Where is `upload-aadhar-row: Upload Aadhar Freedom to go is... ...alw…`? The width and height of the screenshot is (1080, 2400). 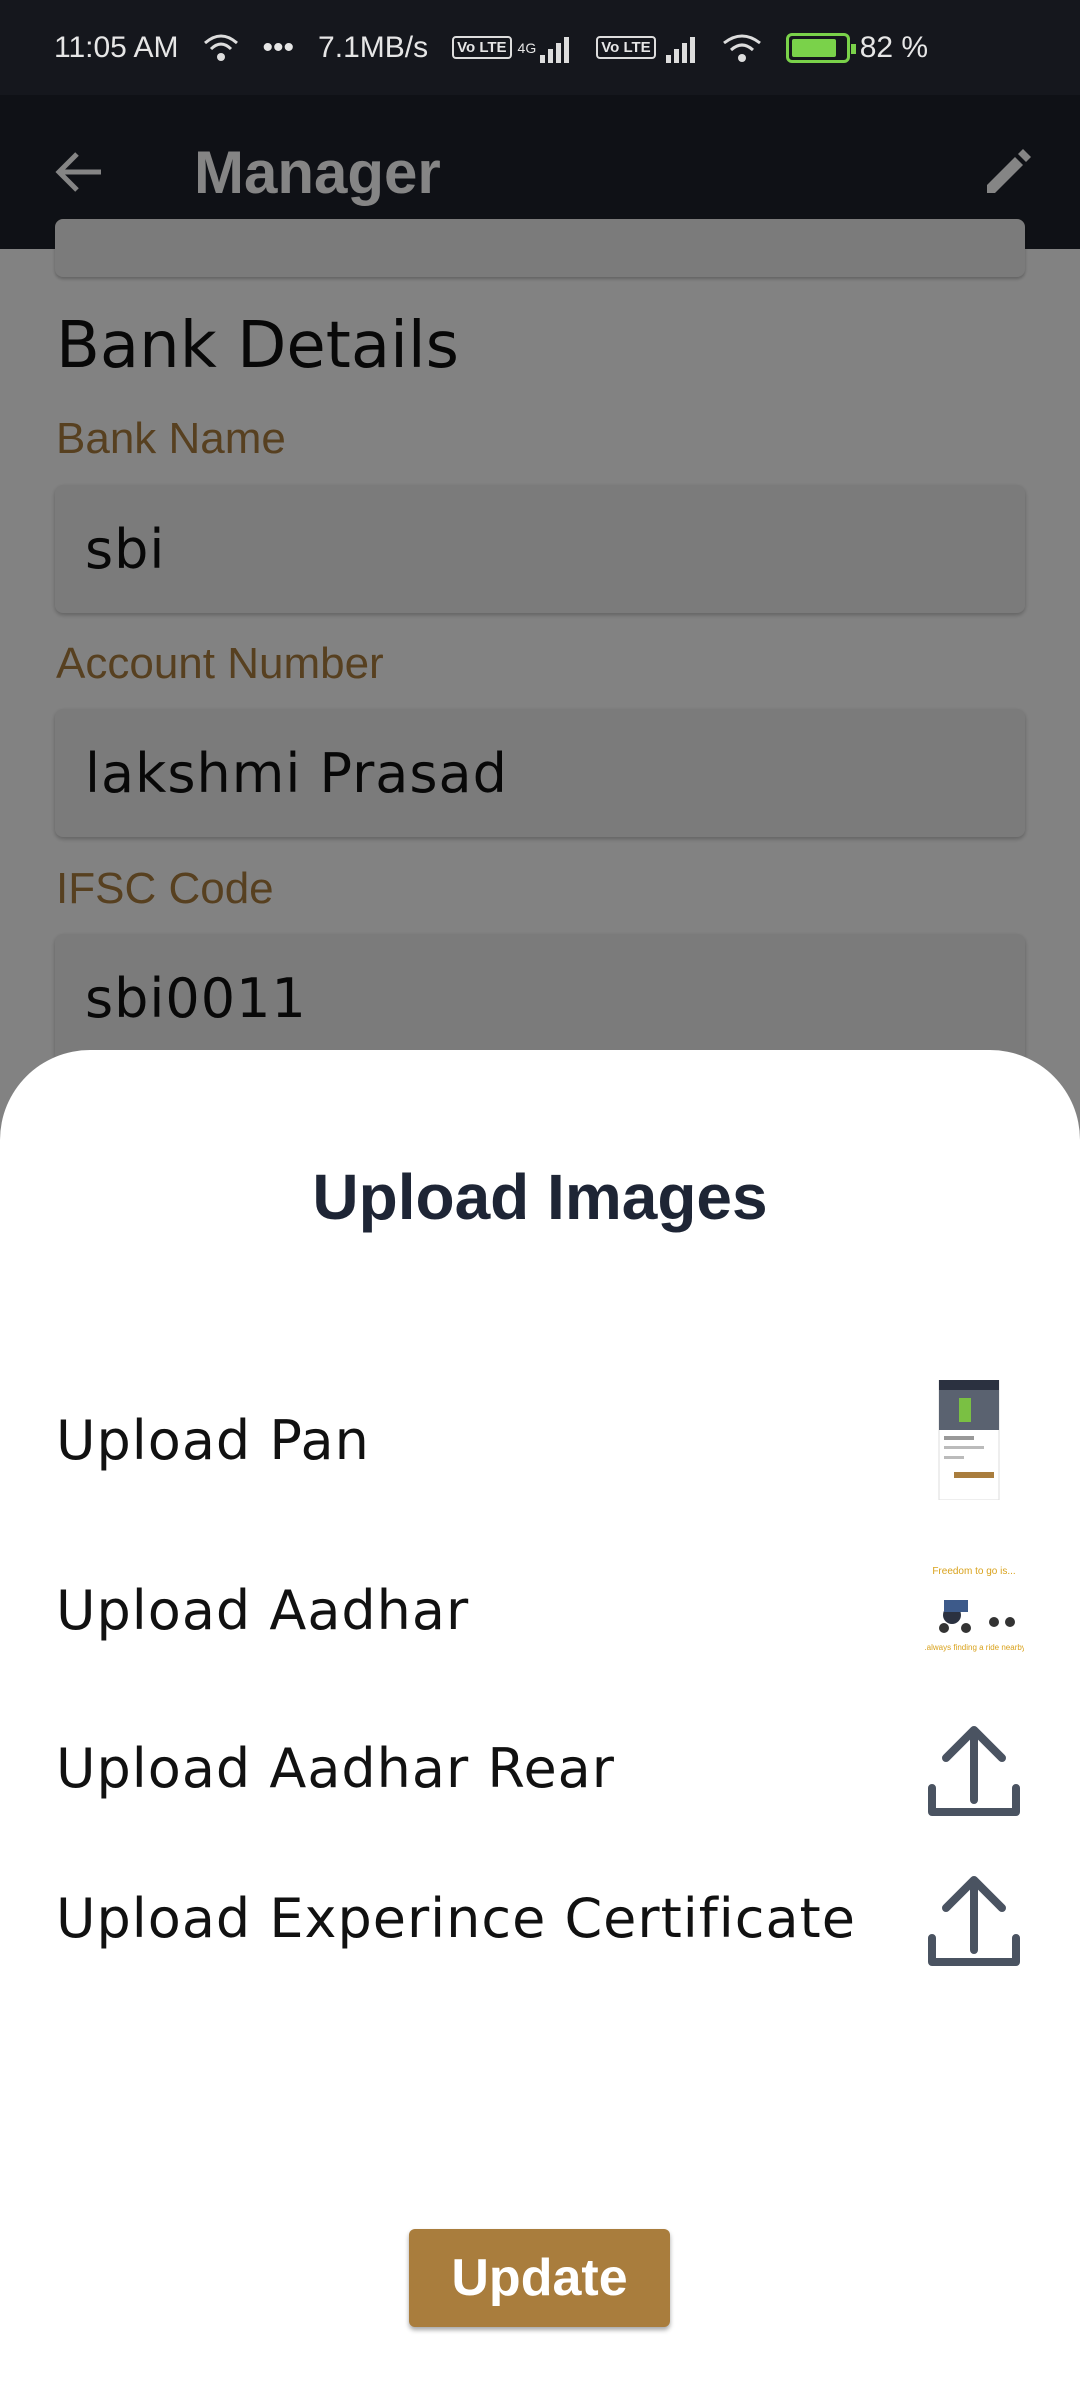
upload-aadhar-row: Upload Aadhar Freedom to go is... ...alw… is located at coordinates (540, 1610).